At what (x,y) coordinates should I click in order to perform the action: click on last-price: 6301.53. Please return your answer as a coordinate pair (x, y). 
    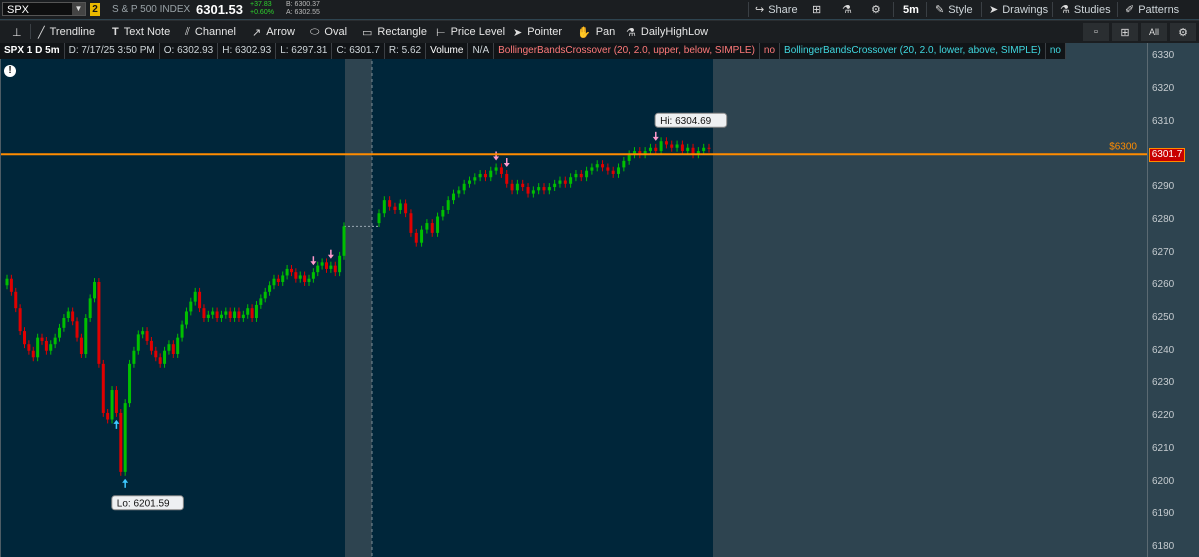
    Looking at the image, I should click on (219, 9).